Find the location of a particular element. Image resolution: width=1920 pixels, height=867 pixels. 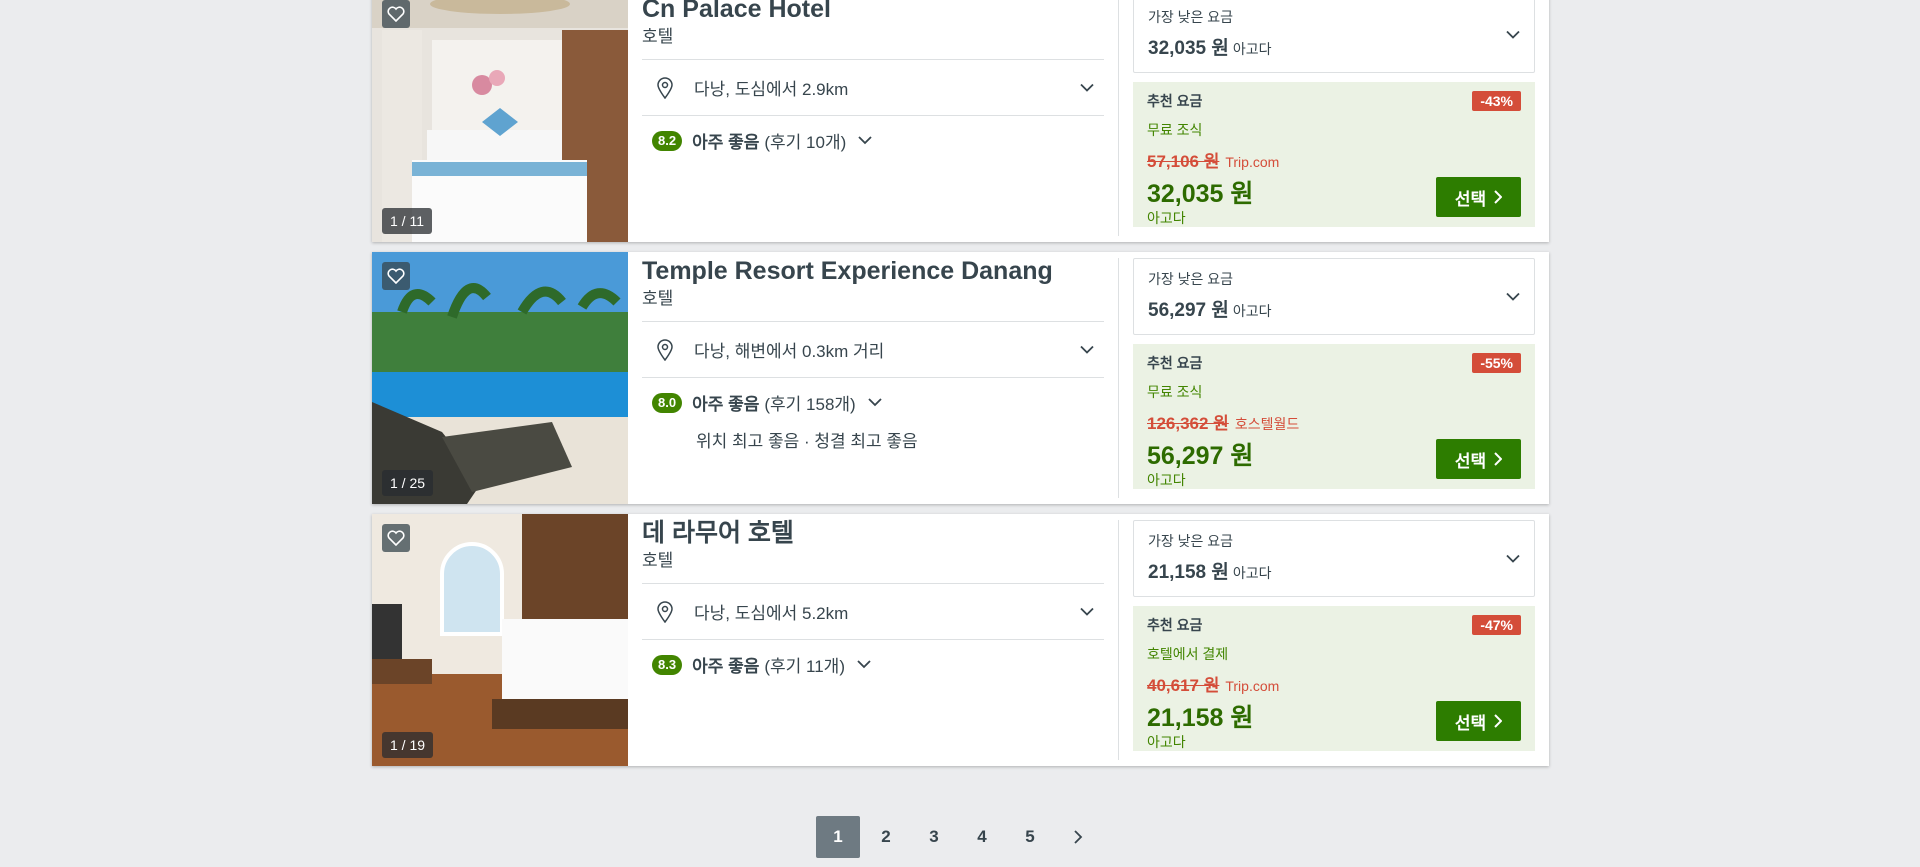

pool-photo is located at coordinates (500, 378).